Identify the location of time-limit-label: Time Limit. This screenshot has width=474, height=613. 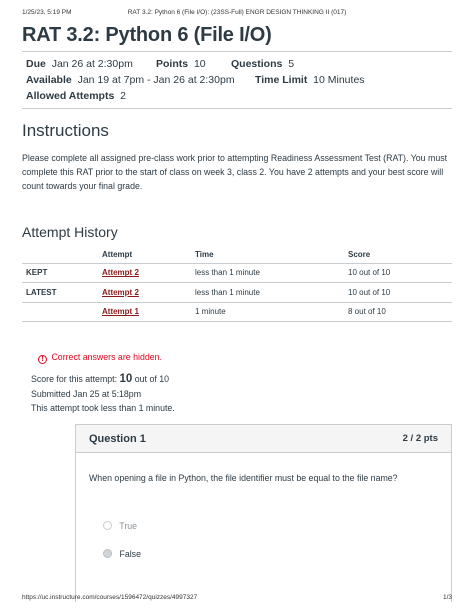
(281, 80).